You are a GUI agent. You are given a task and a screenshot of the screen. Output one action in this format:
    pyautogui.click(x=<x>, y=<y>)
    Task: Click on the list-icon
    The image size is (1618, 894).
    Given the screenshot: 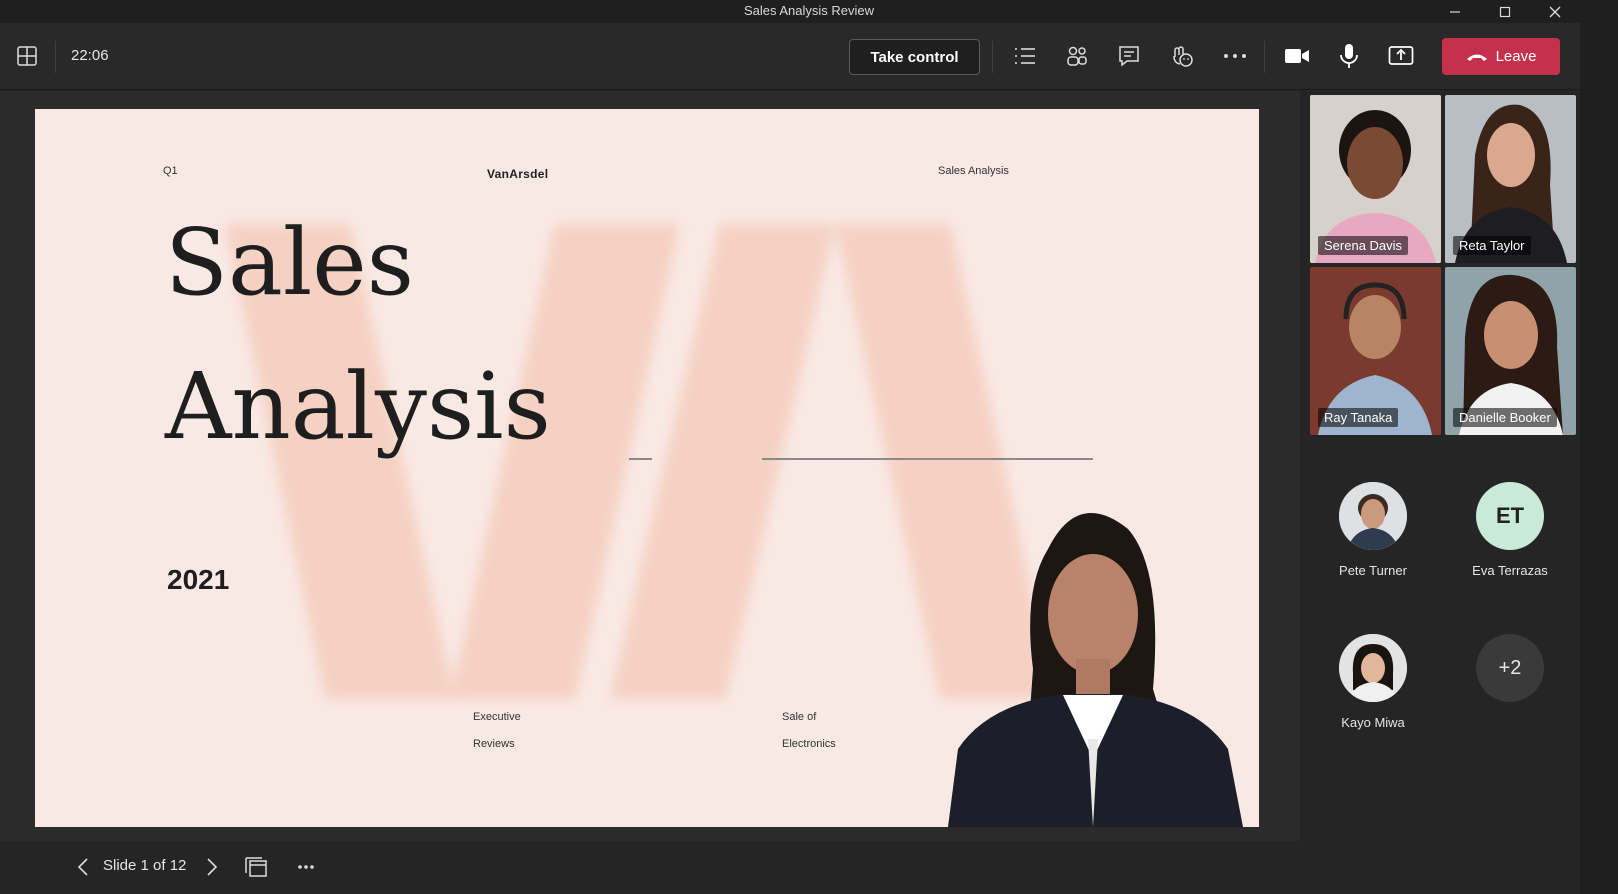 What is the action you would take?
    pyautogui.click(x=1025, y=56)
    